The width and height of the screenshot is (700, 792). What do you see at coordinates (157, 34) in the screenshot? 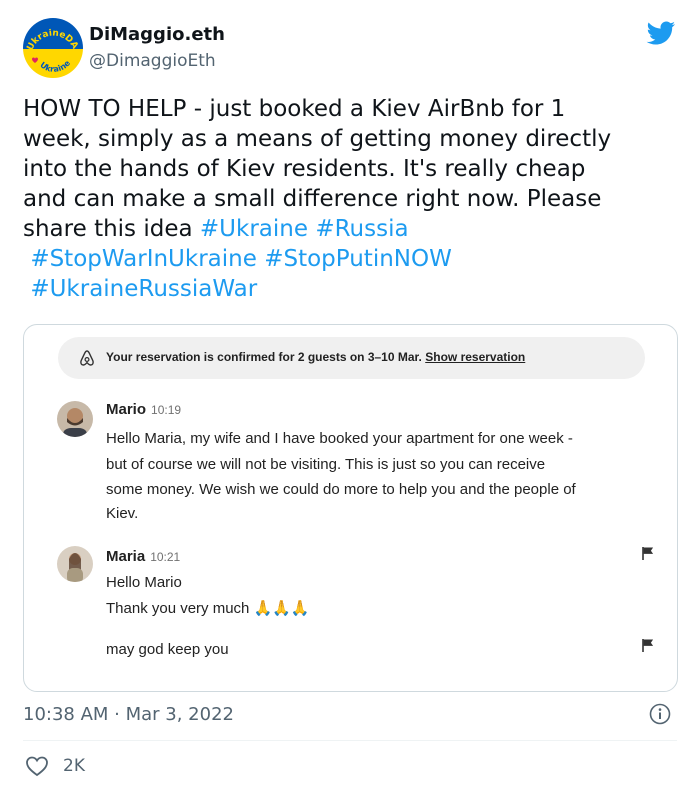
I see `display-name: DiMaggio.eth` at bounding box center [157, 34].